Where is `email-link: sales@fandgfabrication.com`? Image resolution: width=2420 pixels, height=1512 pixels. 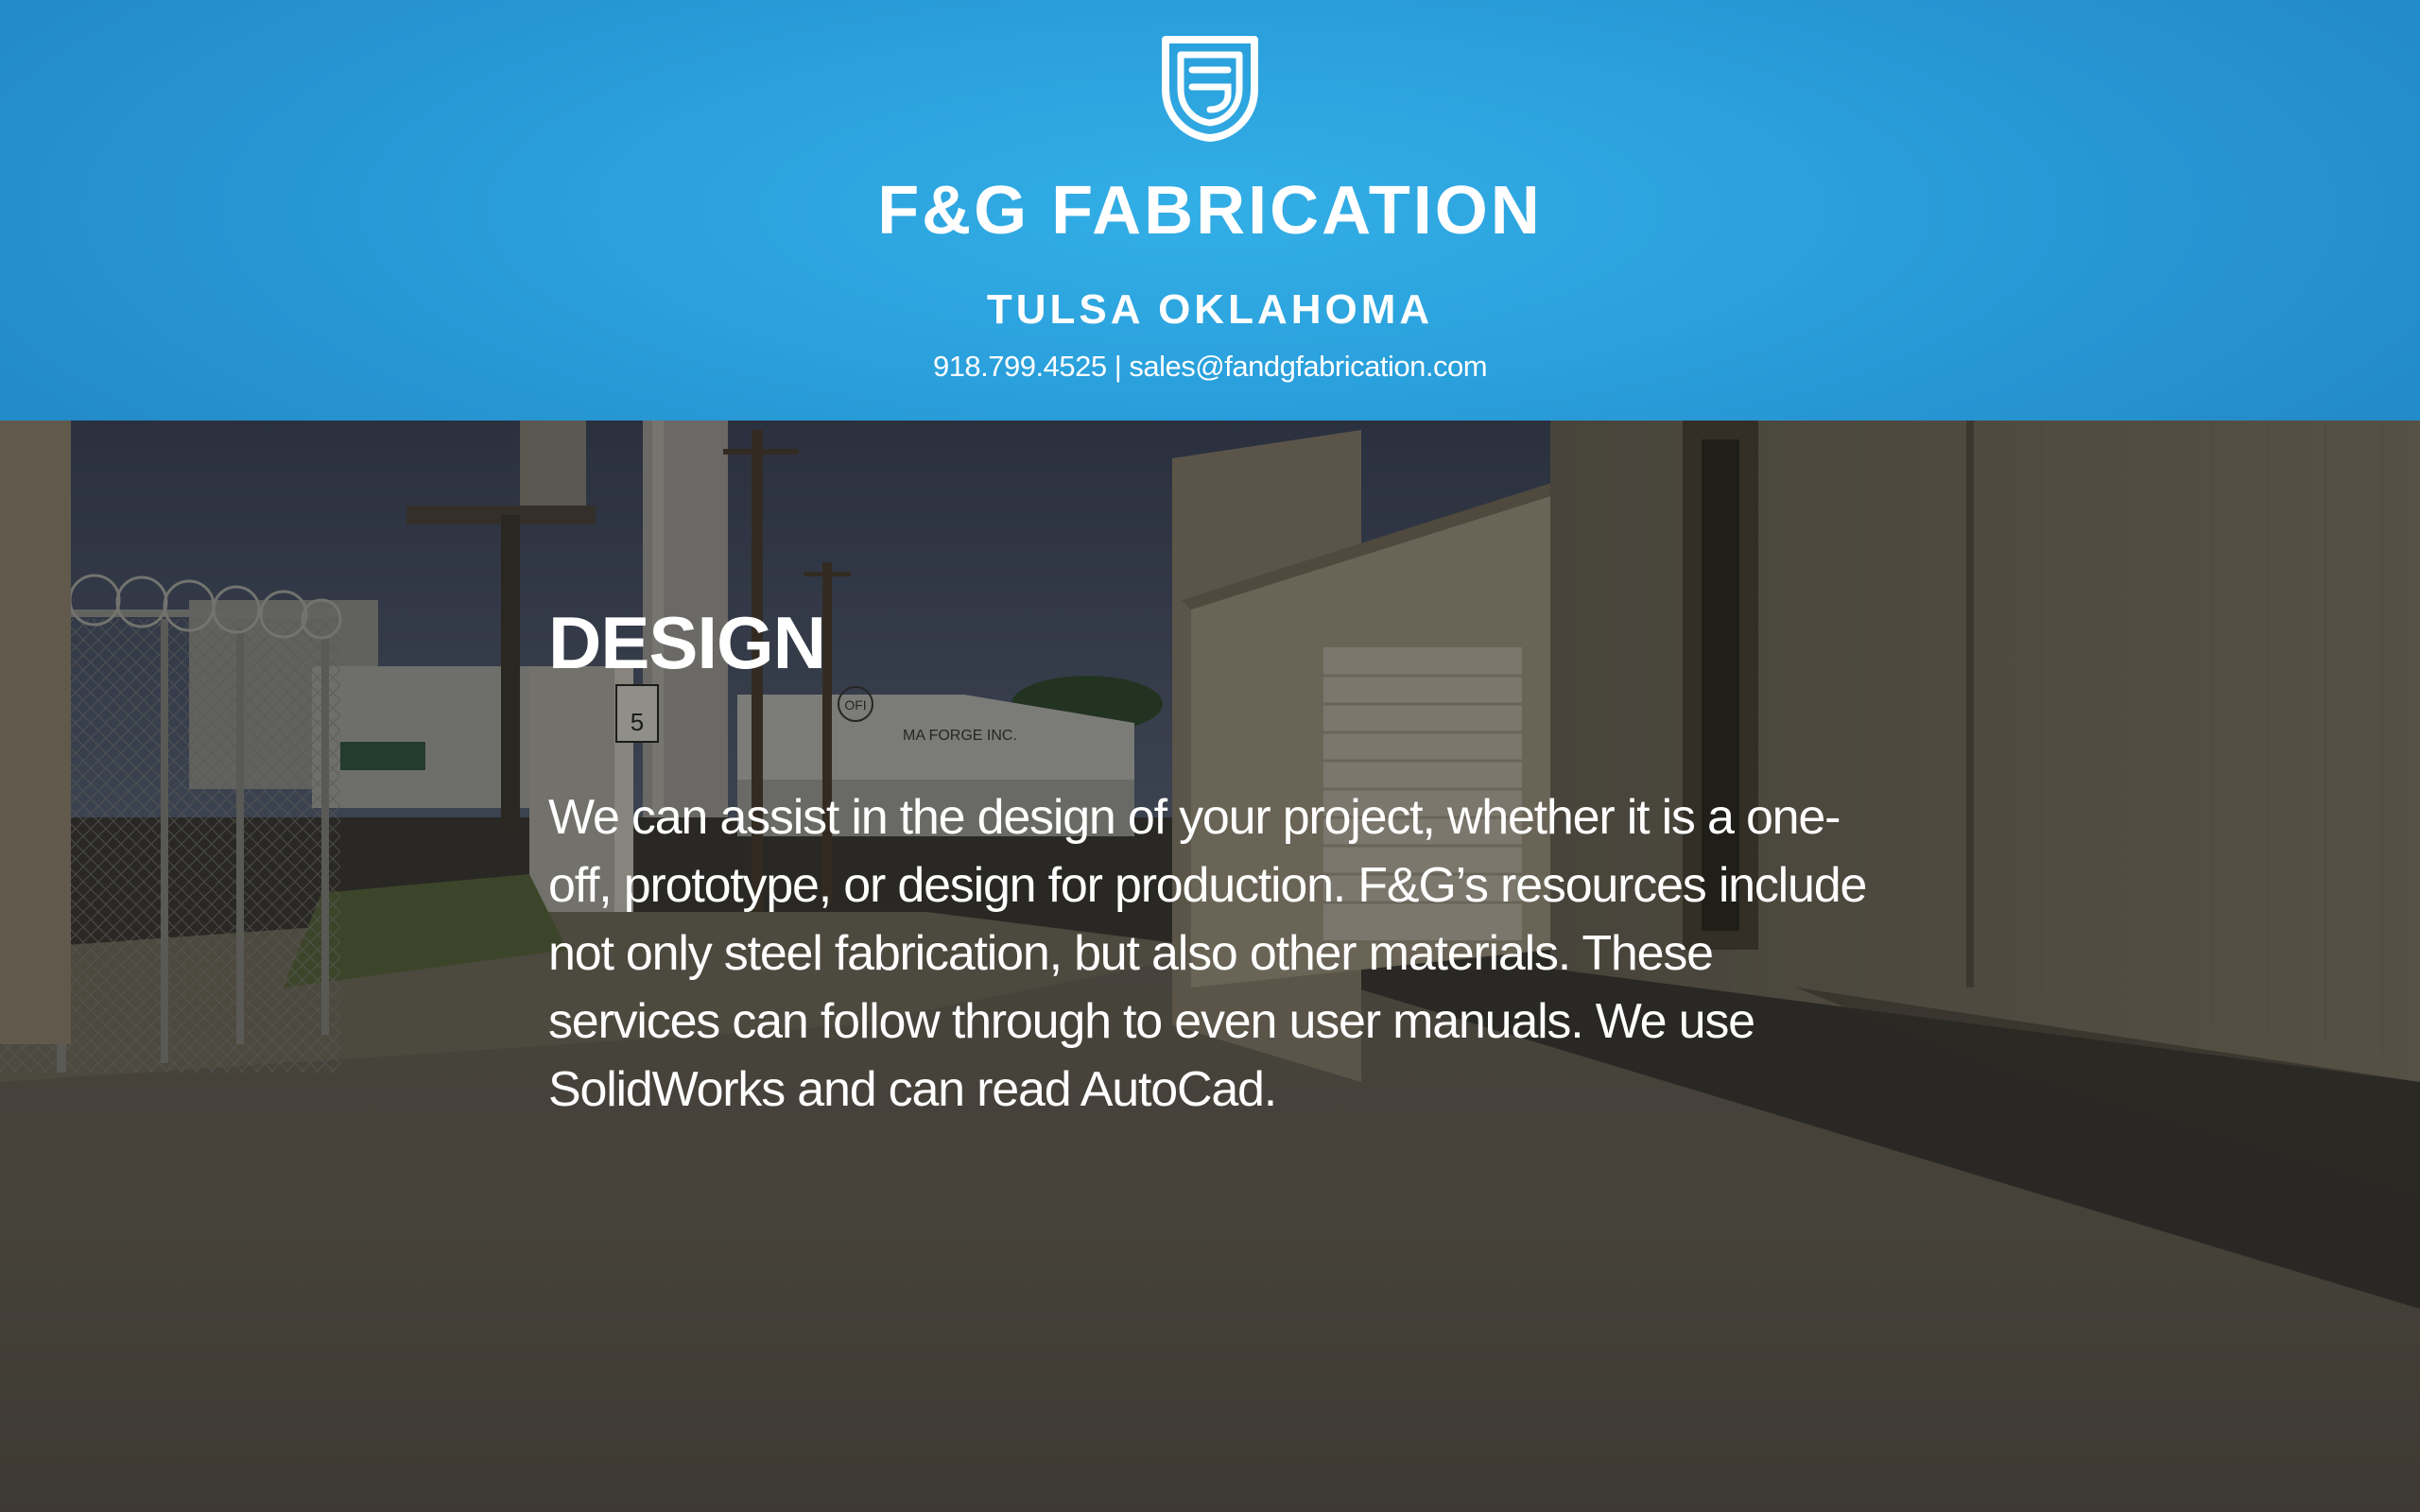
email-link: sales@fandgfabrication.com is located at coordinates (1308, 366).